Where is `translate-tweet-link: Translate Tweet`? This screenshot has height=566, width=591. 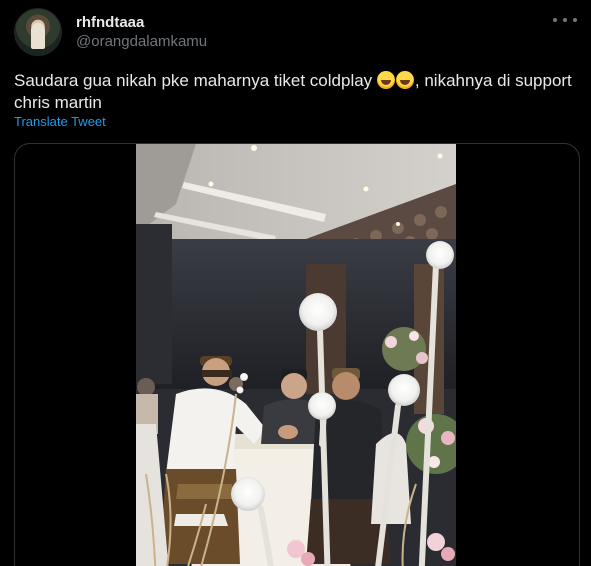
translate-tweet-link: Translate Tweet is located at coordinates (60, 121).